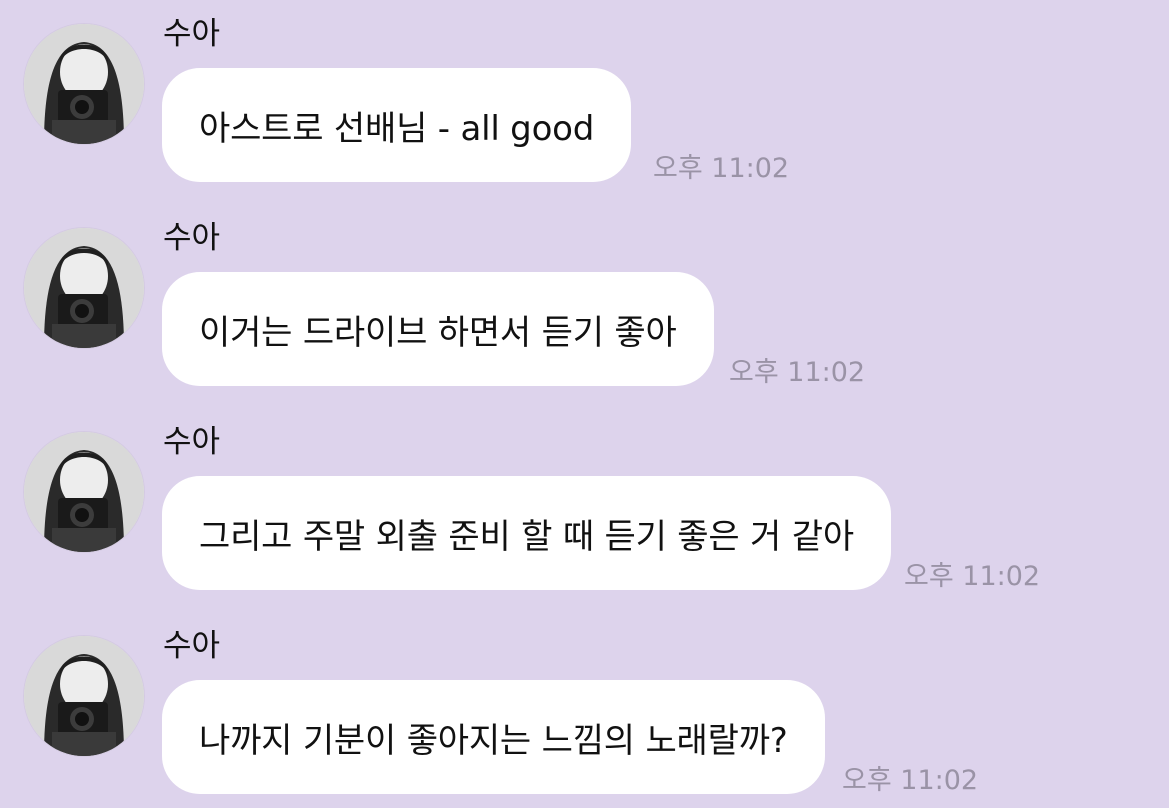  What do you see at coordinates (397, 128) in the screenshot?
I see `message-text: 아스트로 선배님 - all good` at bounding box center [397, 128].